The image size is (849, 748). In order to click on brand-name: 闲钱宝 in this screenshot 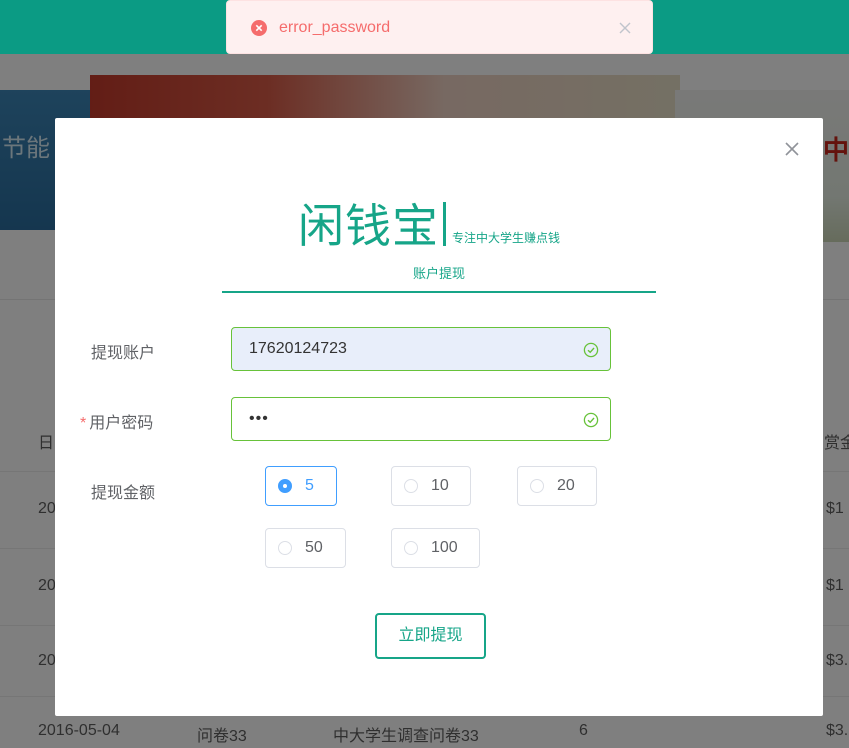, I will do `click(368, 226)`.